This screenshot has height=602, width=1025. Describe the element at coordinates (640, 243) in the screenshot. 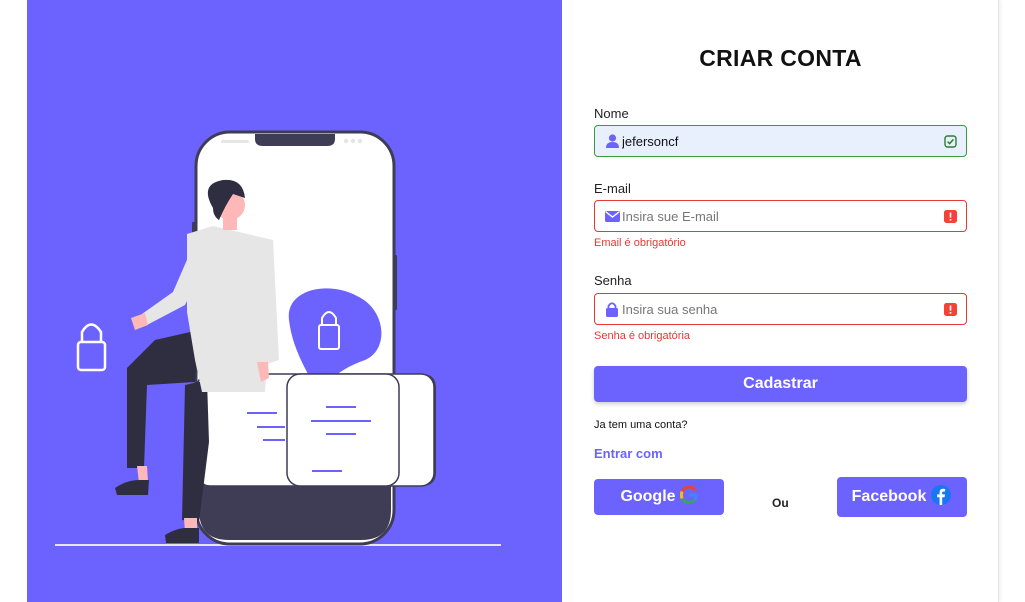

I see `email-error-message: Email é obrigatório` at that location.